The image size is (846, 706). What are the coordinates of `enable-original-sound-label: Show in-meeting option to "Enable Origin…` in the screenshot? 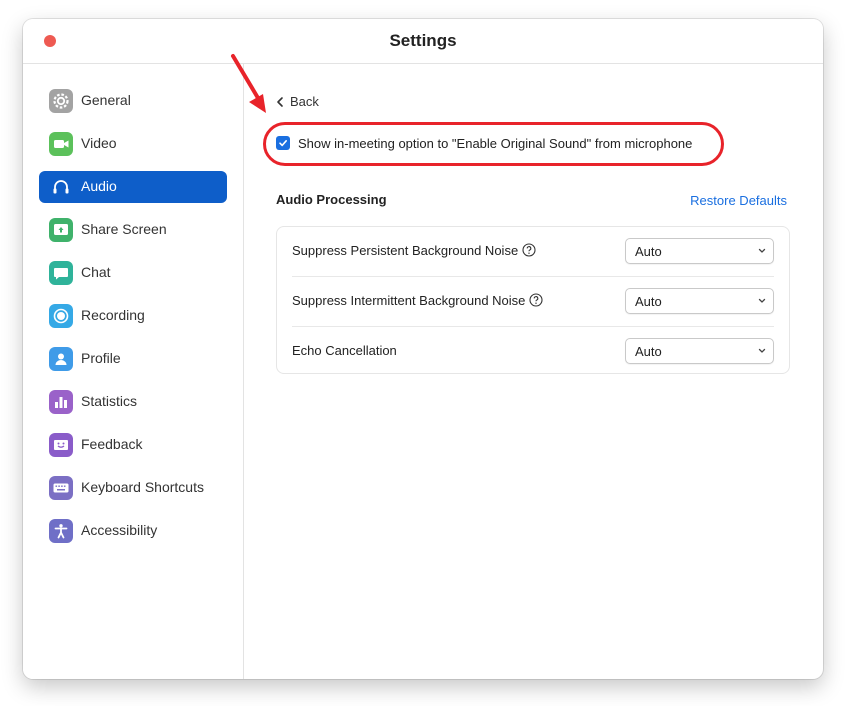 It's located at (495, 143).